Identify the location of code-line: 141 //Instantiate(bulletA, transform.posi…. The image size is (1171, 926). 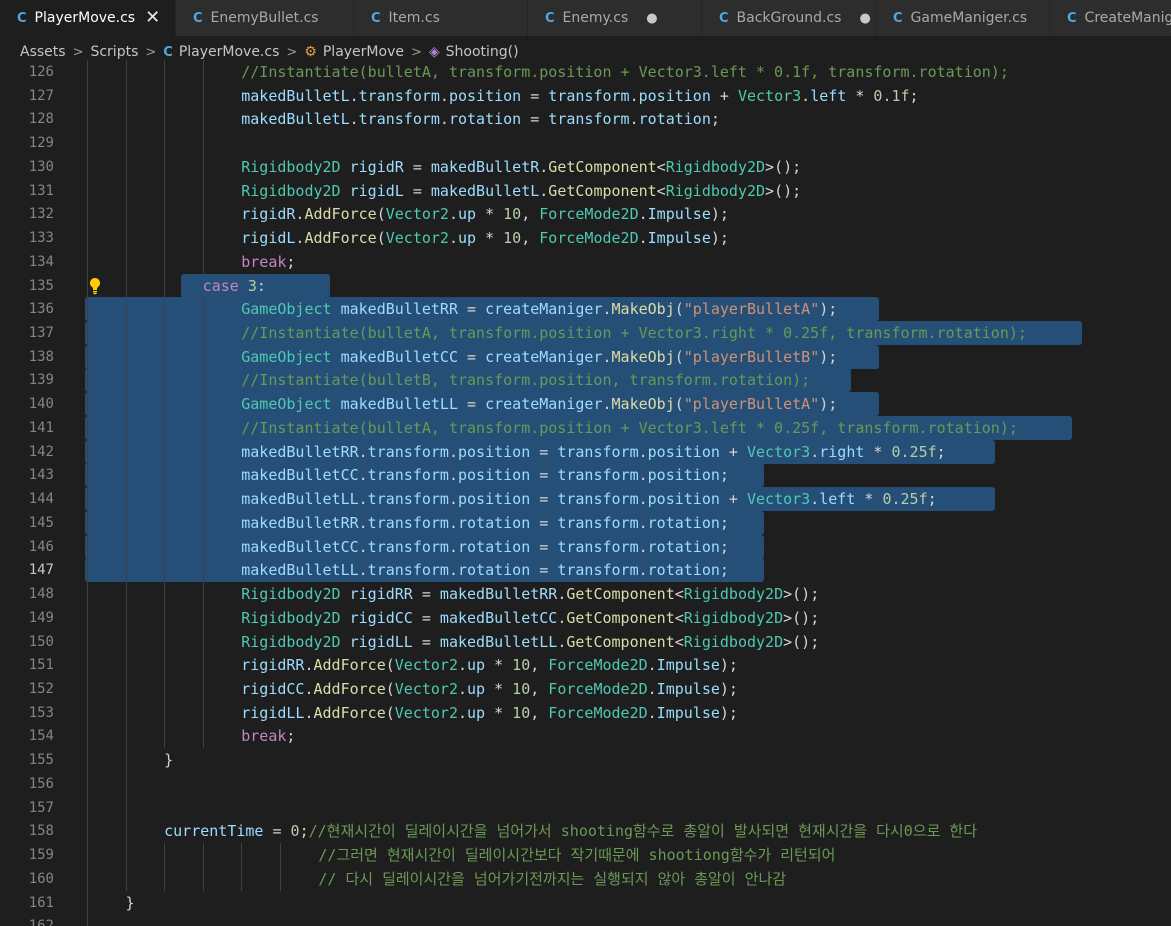
(585, 427).